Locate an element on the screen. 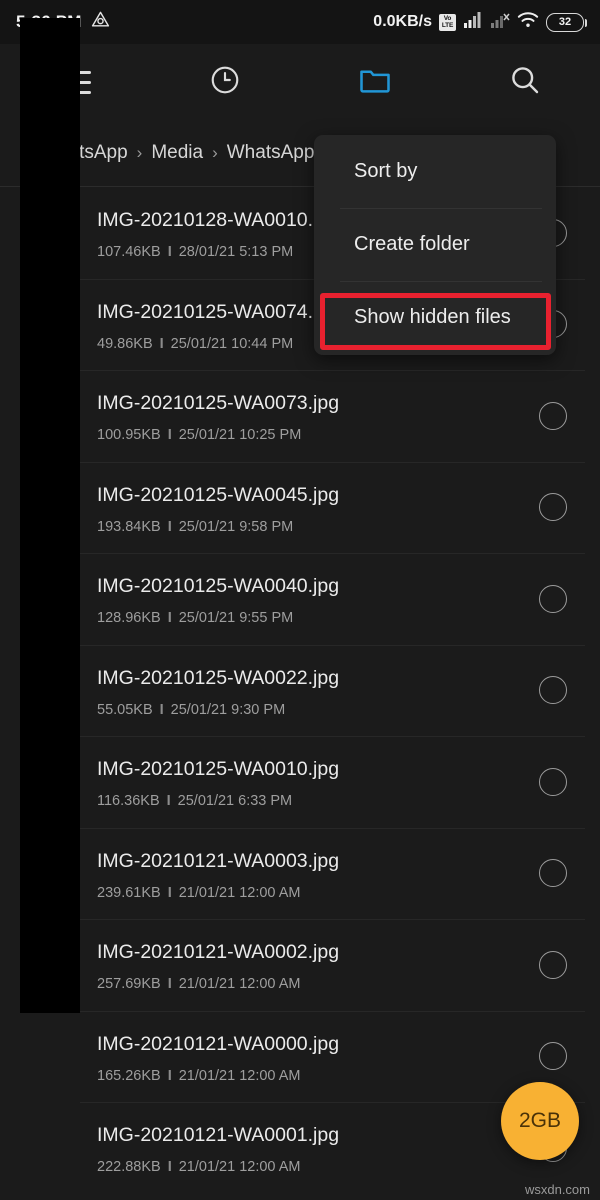 The image size is (600, 1200). triangle-cloud-icon is located at coordinates (100, 22).